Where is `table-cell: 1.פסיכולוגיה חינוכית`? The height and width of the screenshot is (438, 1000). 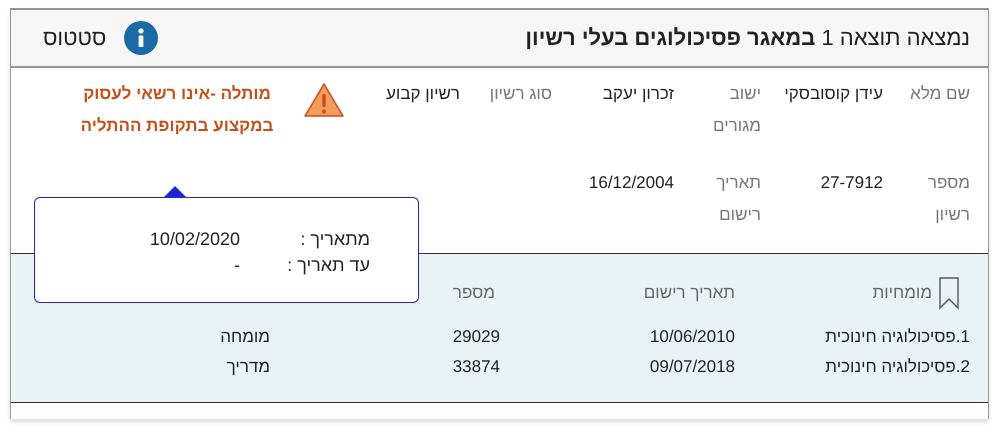
table-cell: 1.פסיכולוגיה חינוכית is located at coordinates (897, 336).